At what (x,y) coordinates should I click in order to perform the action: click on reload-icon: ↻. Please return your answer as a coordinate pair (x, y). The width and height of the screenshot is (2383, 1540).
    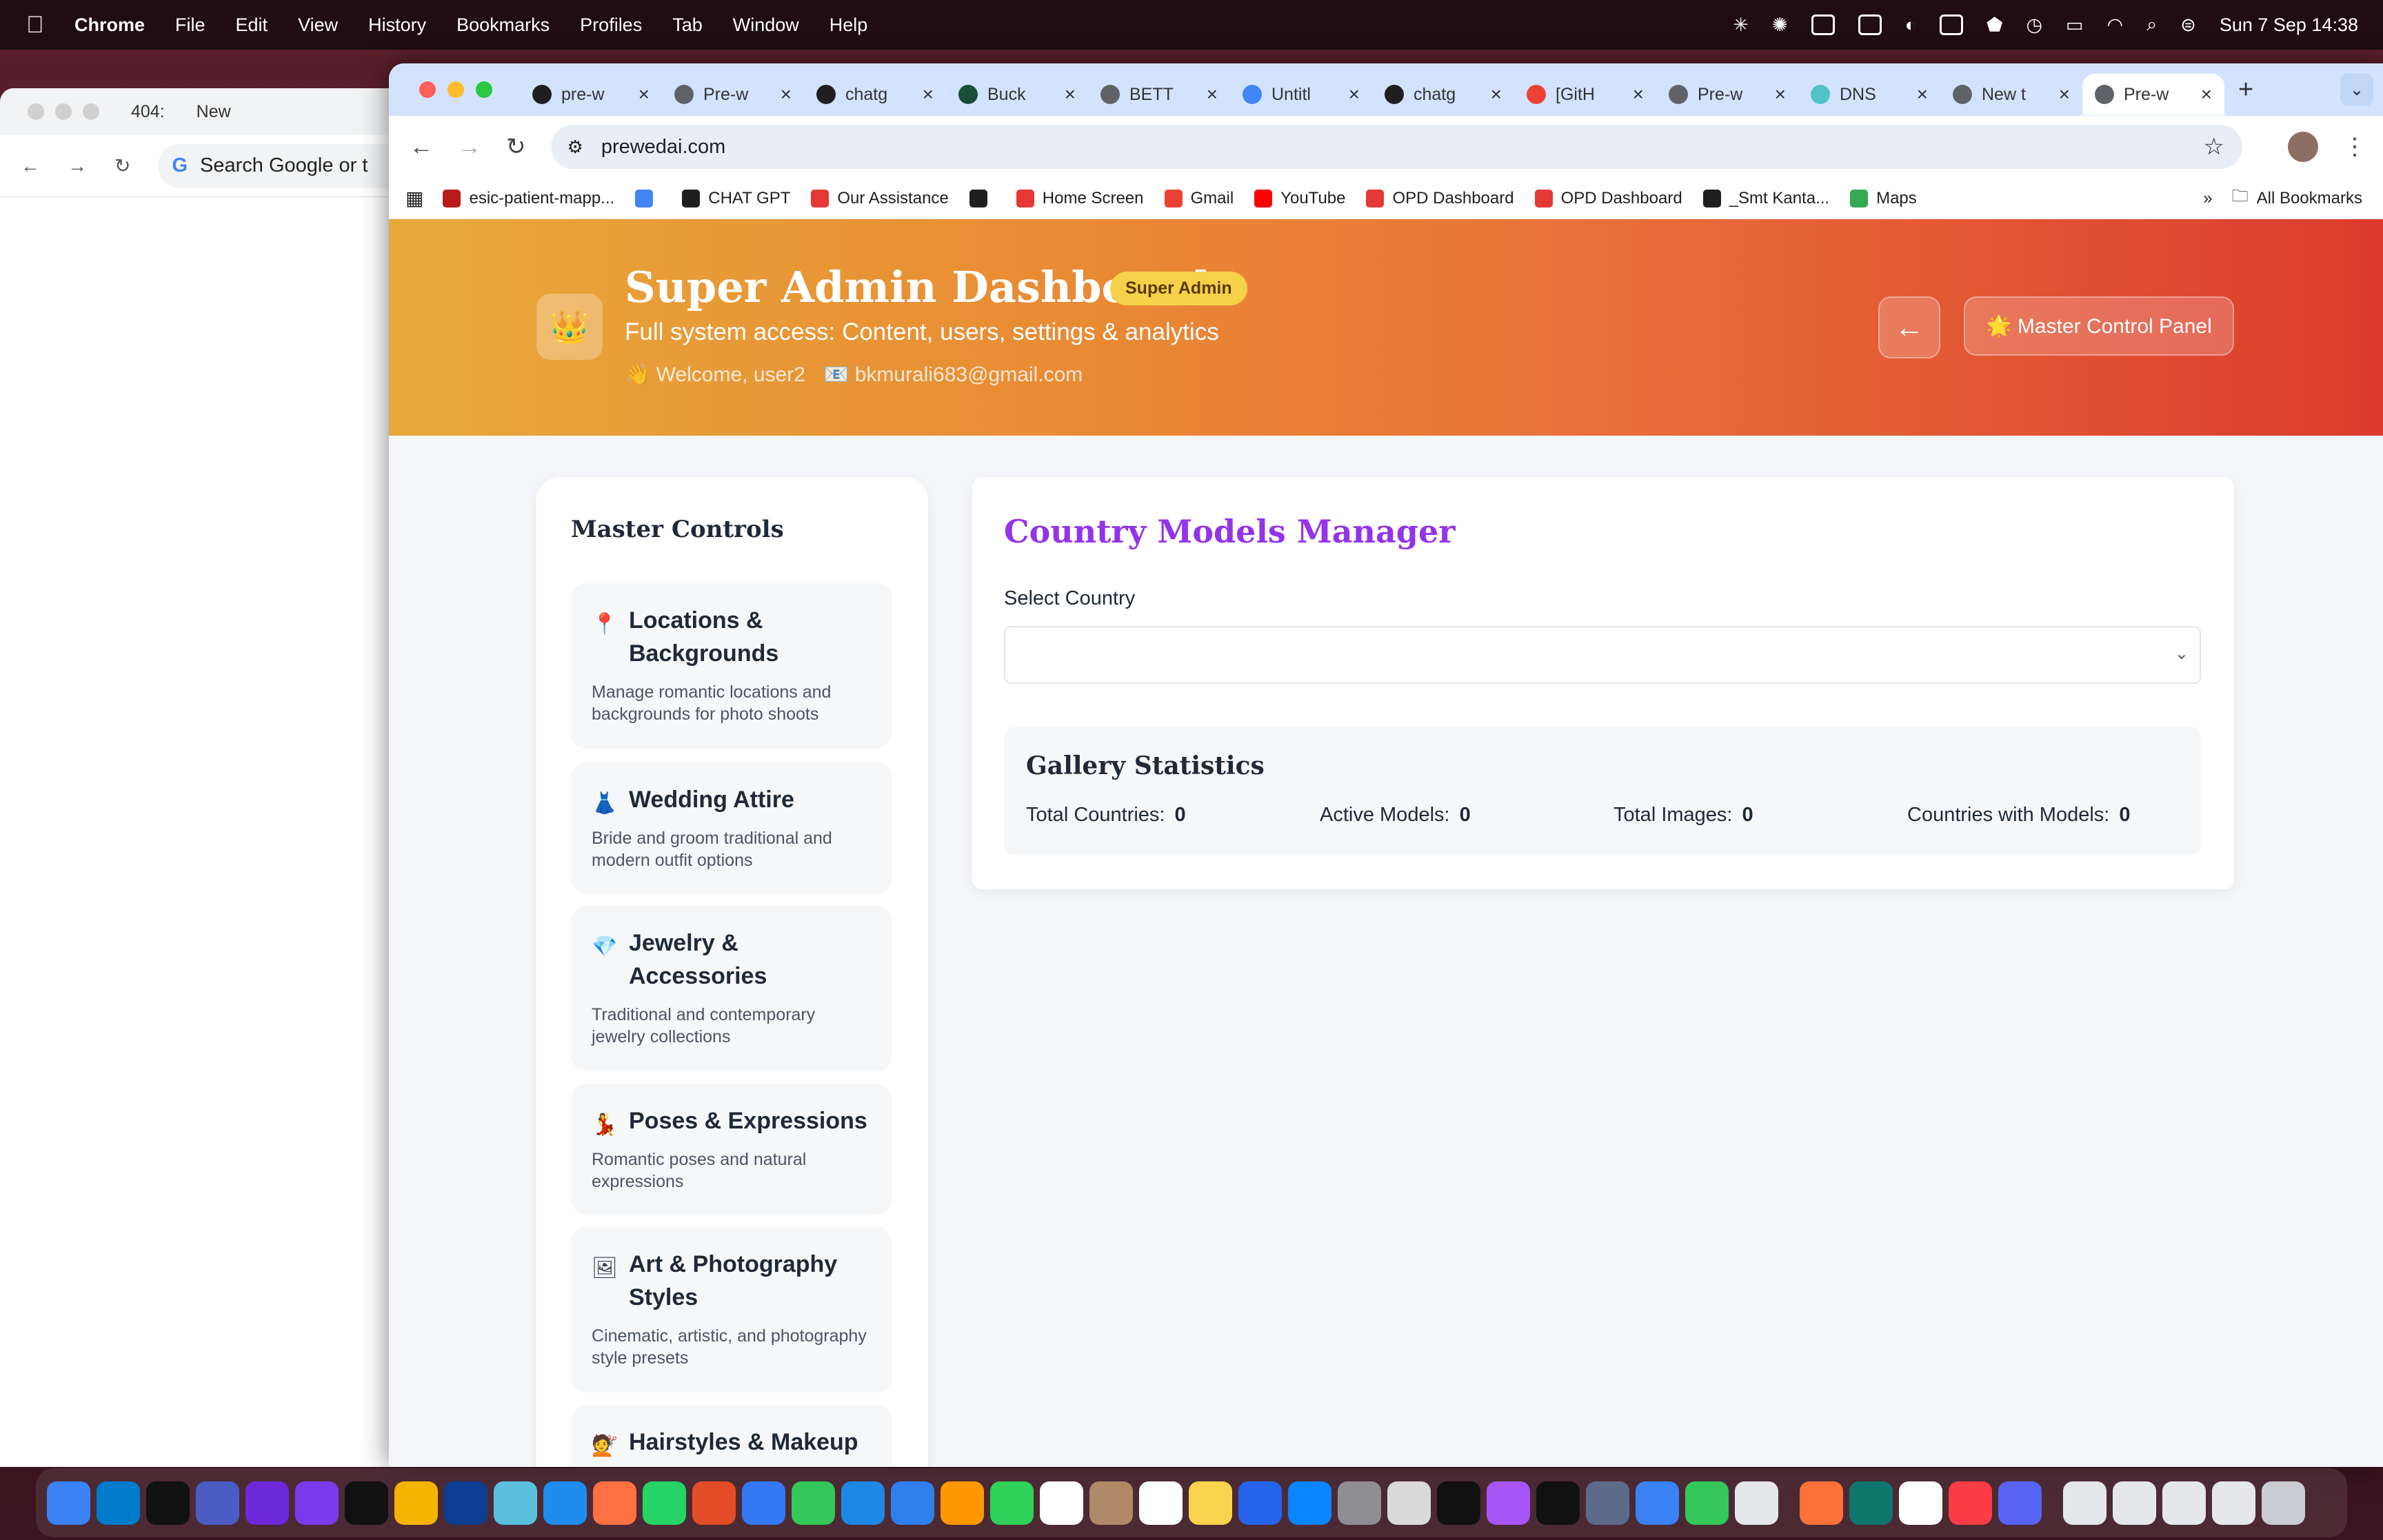
    Looking at the image, I should click on (516, 147).